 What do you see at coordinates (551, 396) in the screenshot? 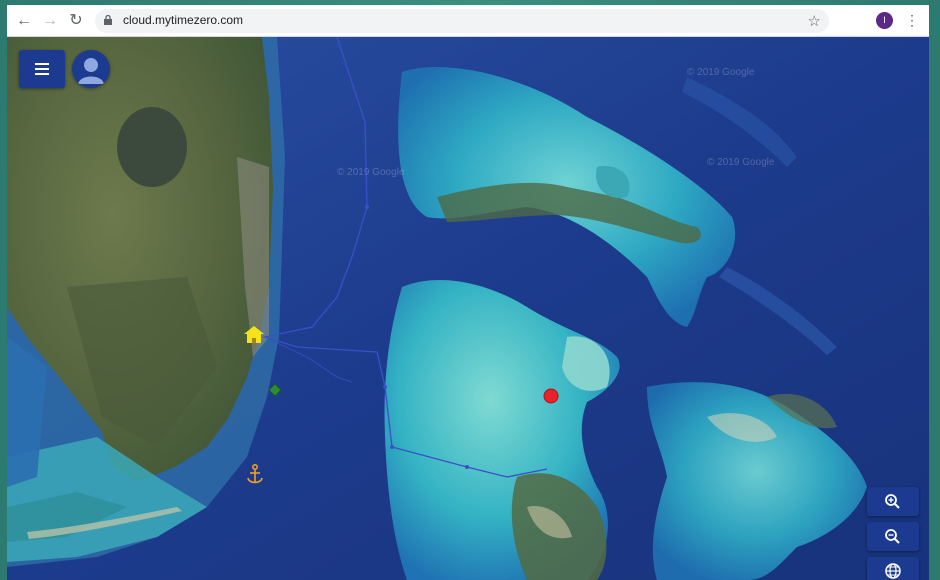
I see `vessel-position-marker` at bounding box center [551, 396].